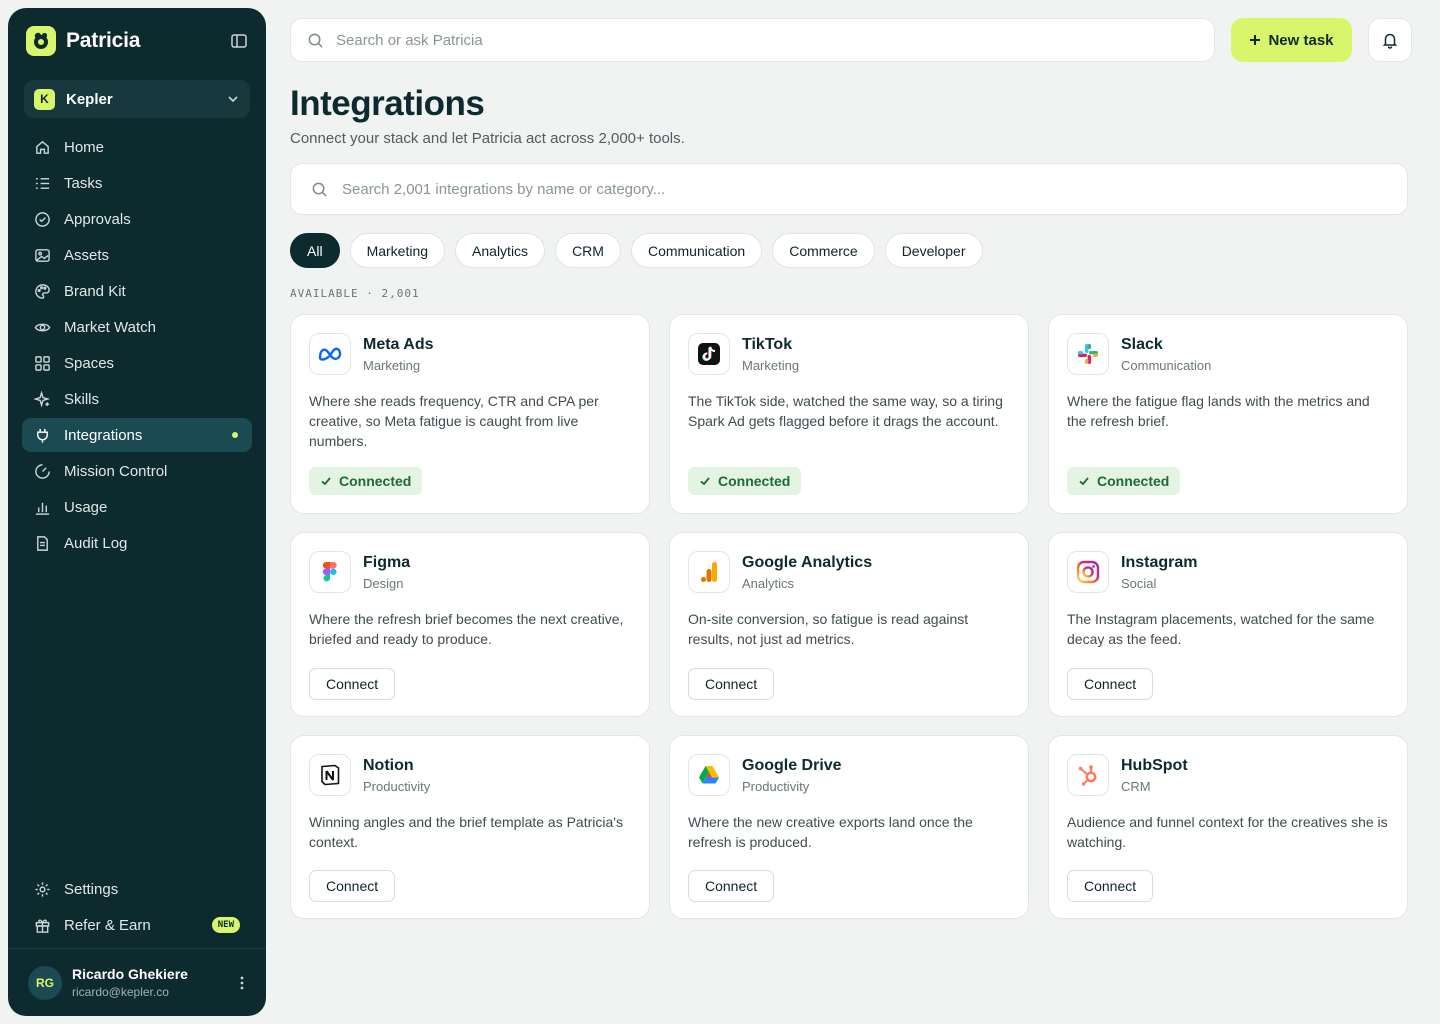 Image resolution: width=1440 pixels, height=1024 pixels. Describe the element at coordinates (768, 583) in the screenshot. I see `integration-category: Analytics` at that location.